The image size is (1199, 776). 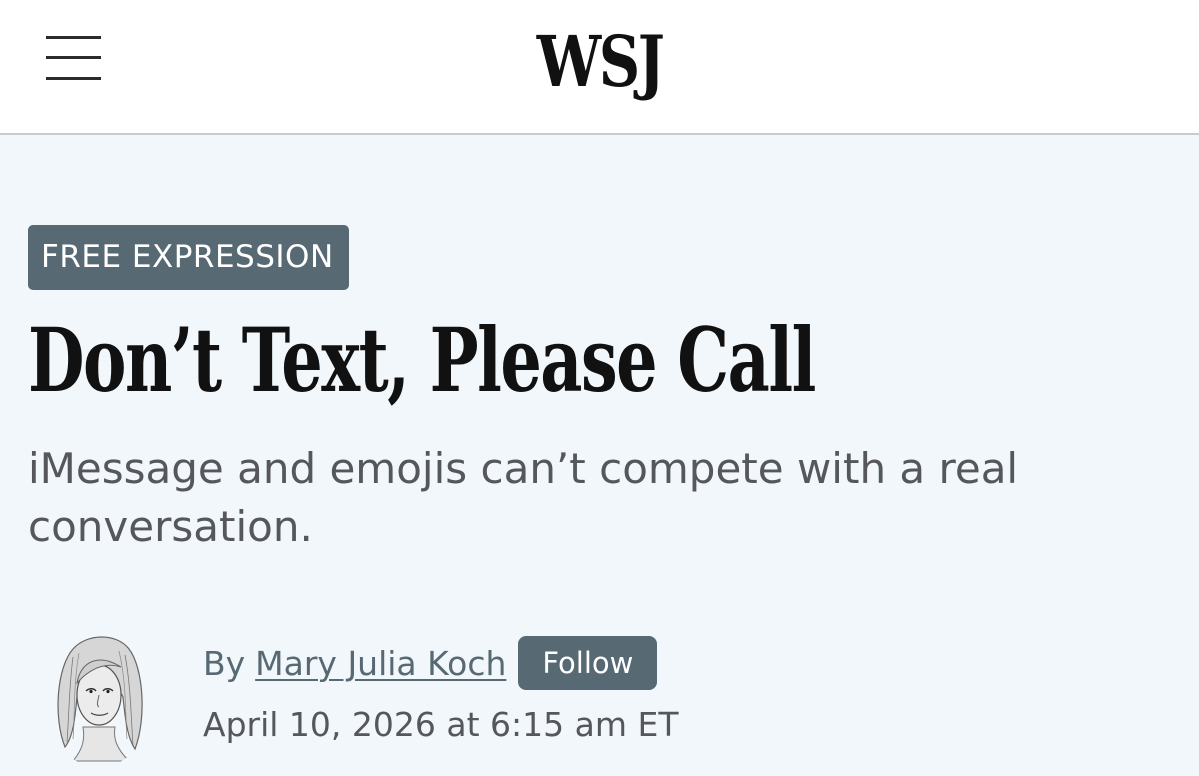 I want to click on byline: By Mary Julia Koch Follow, so click(x=430, y=663).